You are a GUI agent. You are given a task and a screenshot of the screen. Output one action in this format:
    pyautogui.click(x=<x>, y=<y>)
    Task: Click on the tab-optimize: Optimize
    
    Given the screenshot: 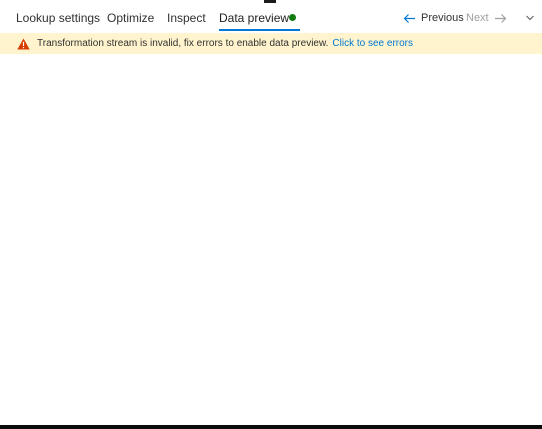 What is the action you would take?
    pyautogui.click(x=130, y=18)
    